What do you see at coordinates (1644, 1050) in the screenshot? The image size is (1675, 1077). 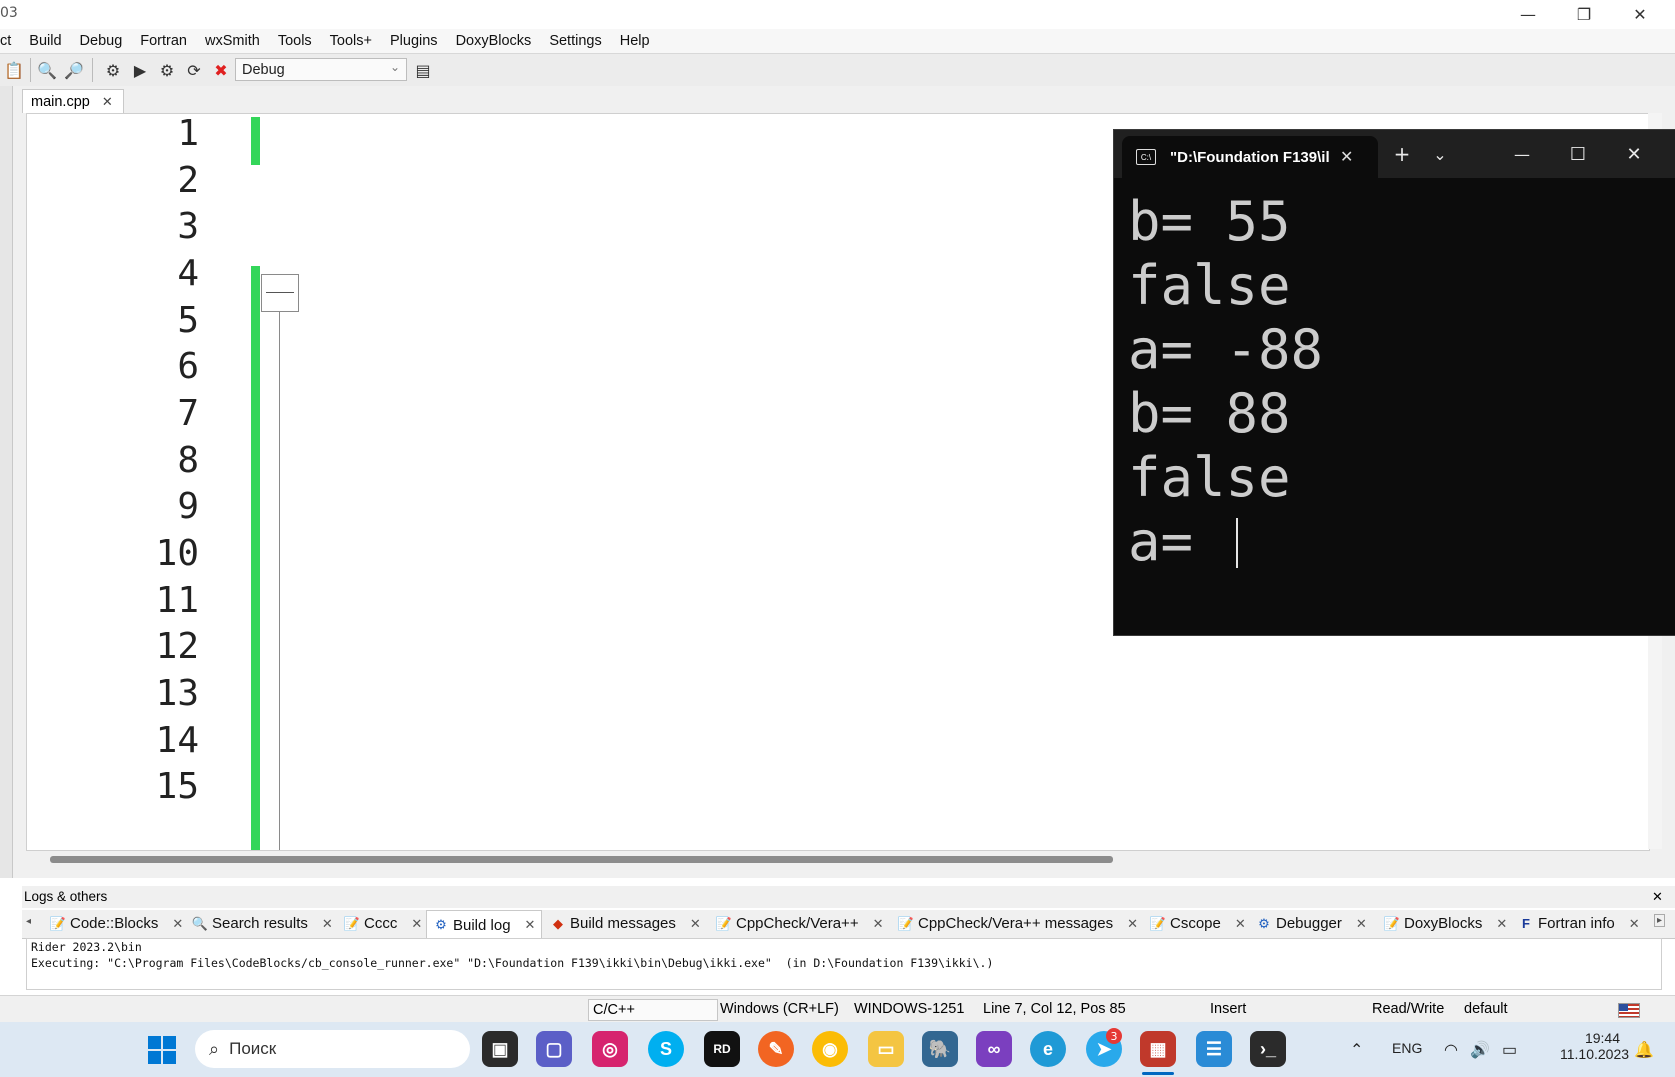 I see `notifications-icon: 🔔` at bounding box center [1644, 1050].